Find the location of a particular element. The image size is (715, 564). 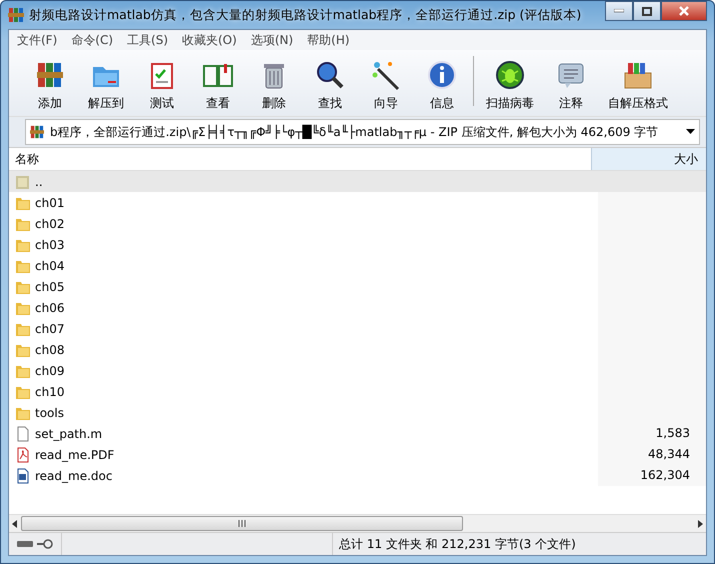

file-row: ch05 is located at coordinates (357, 286).